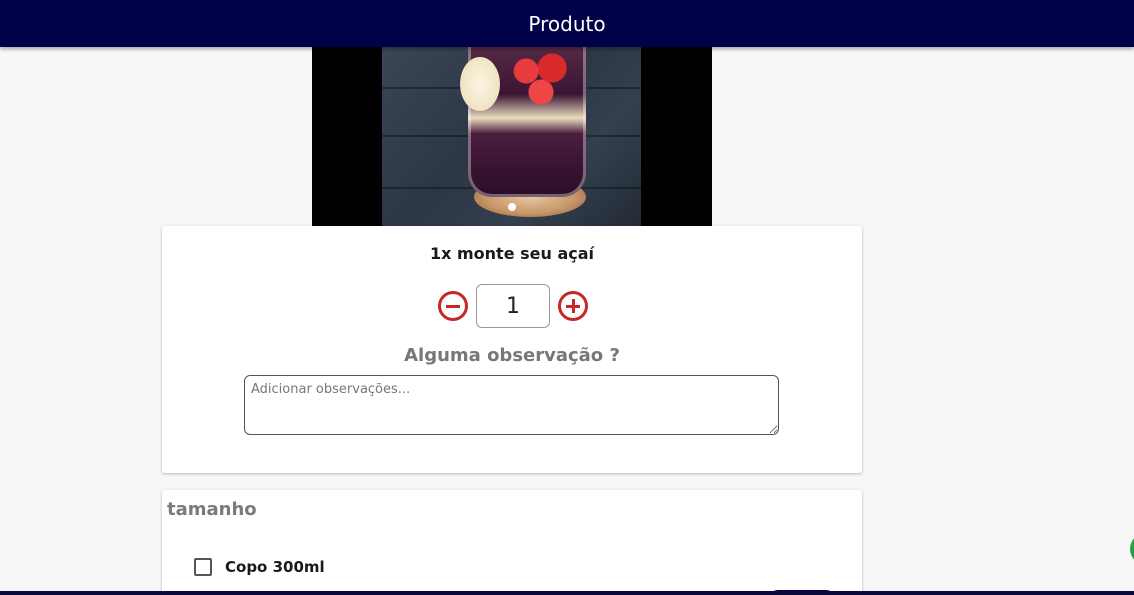 This screenshot has height=595, width=1134. What do you see at coordinates (203, 567) in the screenshot?
I see `option-checkbox` at bounding box center [203, 567].